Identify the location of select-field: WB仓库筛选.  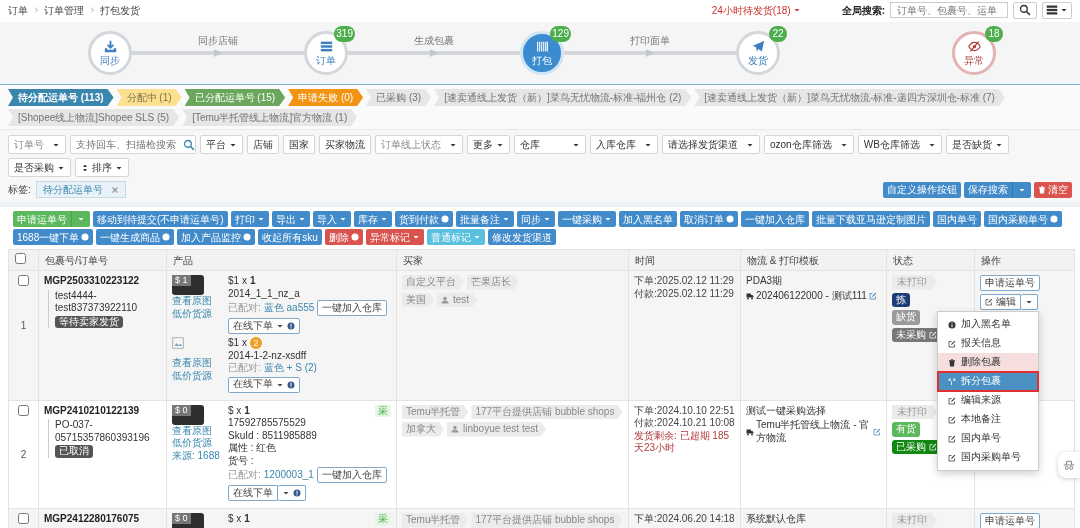
(899, 144).